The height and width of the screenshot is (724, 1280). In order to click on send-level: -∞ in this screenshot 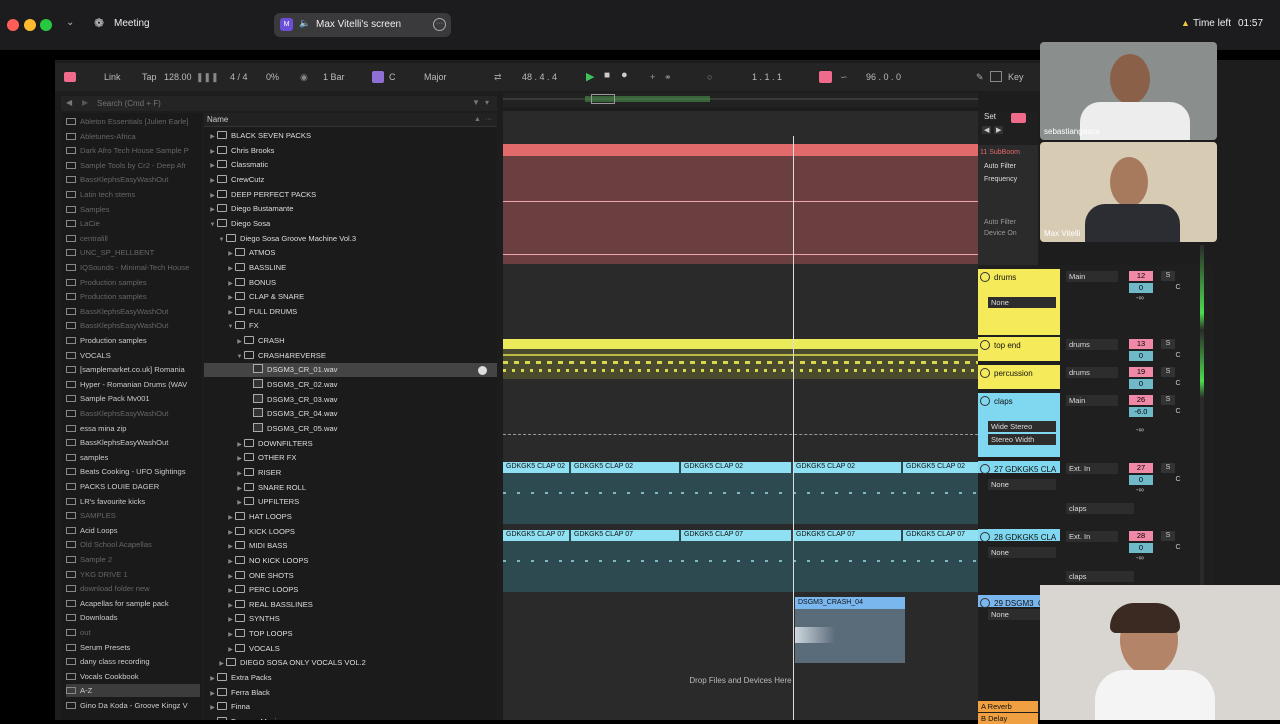, I will do `click(1140, 489)`.